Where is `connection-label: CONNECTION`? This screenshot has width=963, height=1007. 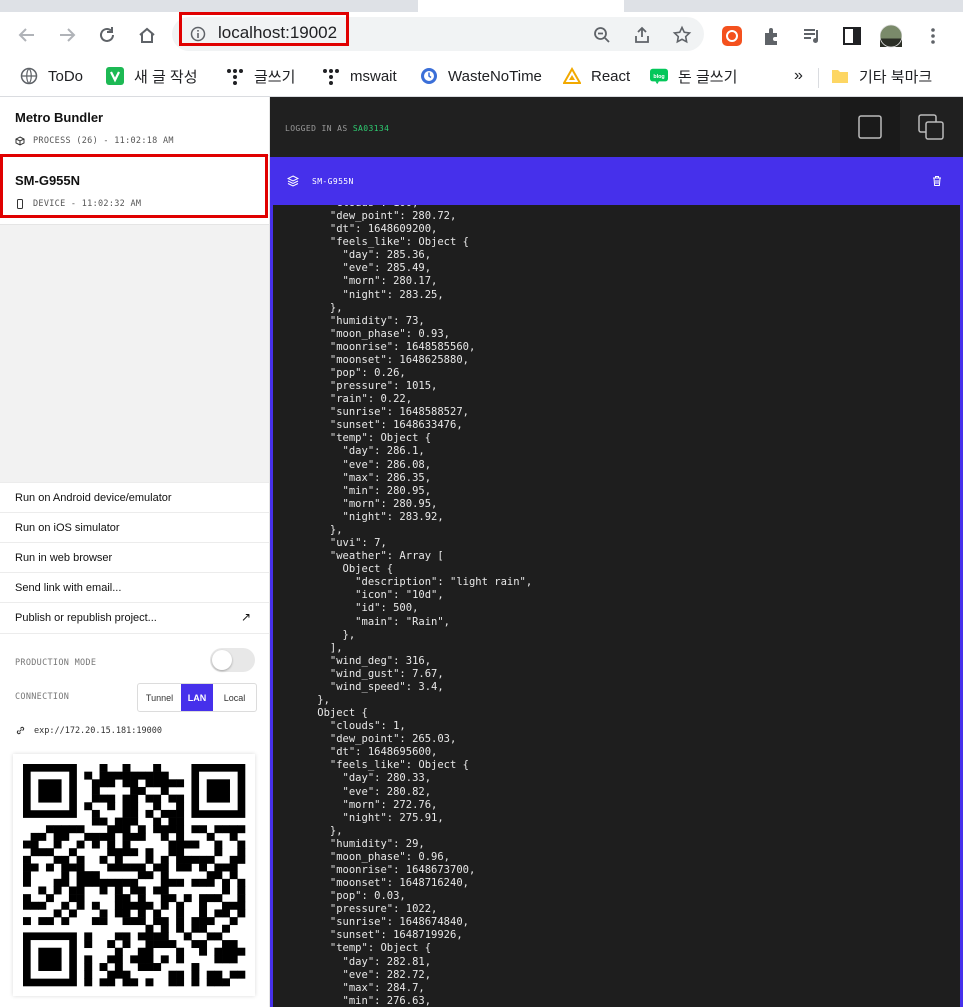 connection-label: CONNECTION is located at coordinates (42, 697).